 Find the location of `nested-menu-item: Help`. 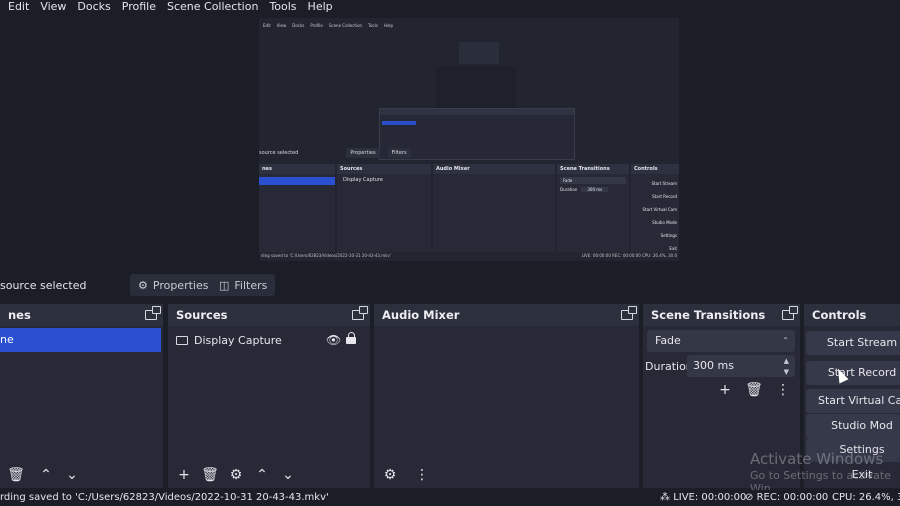

nested-menu-item: Help is located at coordinates (388, 25).